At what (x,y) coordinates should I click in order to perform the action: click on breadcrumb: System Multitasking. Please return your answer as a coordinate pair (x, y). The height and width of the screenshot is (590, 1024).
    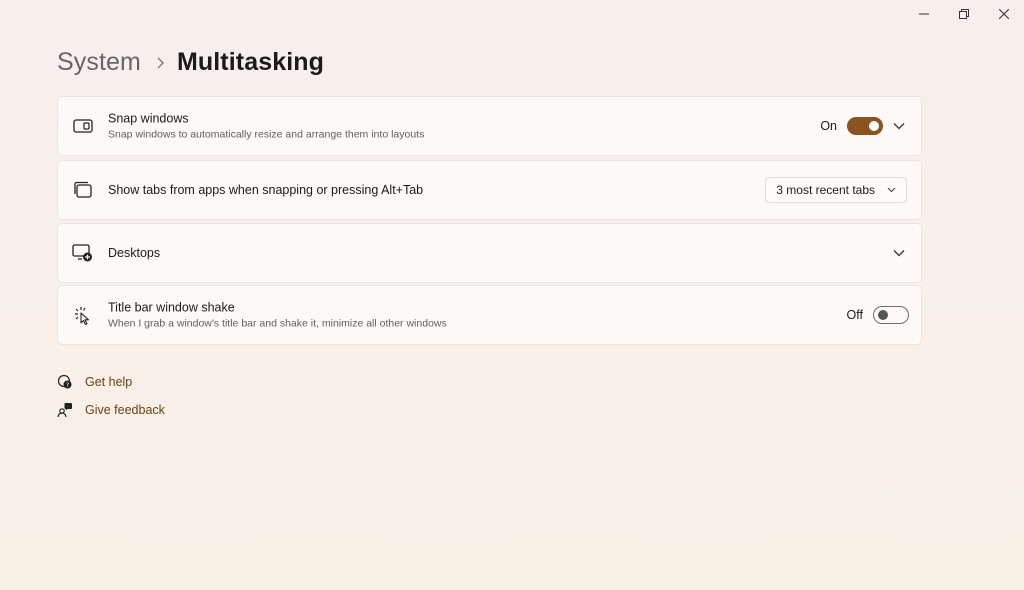
    Looking at the image, I should click on (190, 62).